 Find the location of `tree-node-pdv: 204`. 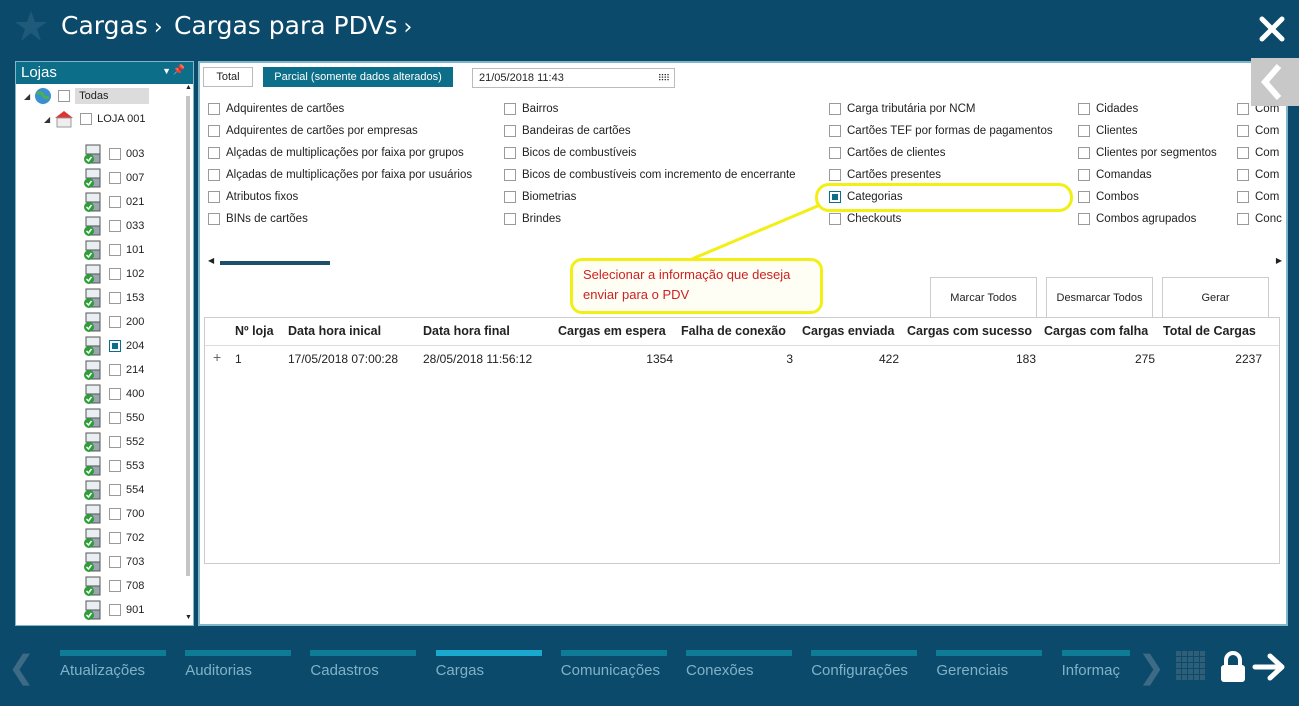

tree-node-pdv: 204 is located at coordinates (113, 346).